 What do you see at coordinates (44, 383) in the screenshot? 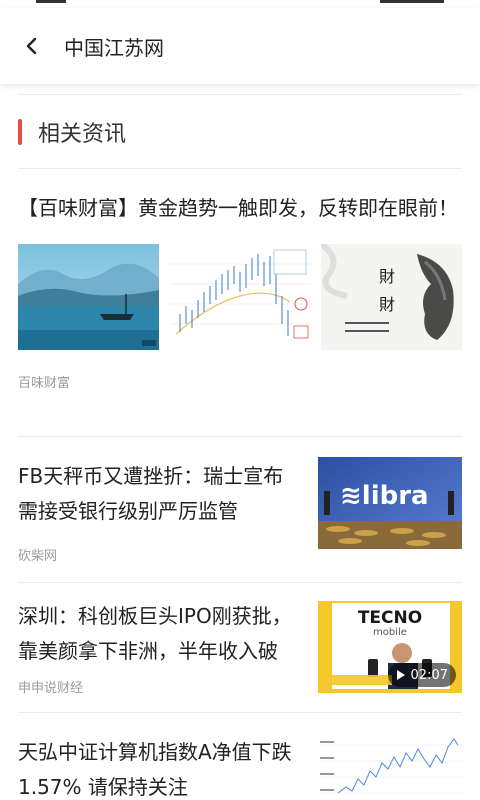
I see `article-source: 百味财富` at bounding box center [44, 383].